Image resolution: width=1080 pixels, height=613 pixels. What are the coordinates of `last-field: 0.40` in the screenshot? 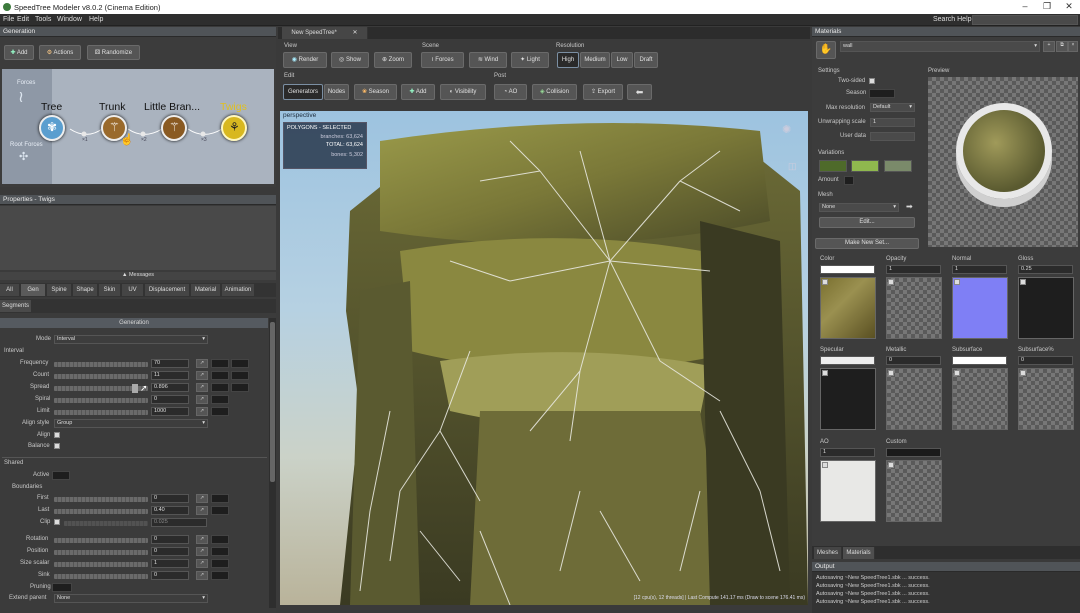 It's located at (170, 510).